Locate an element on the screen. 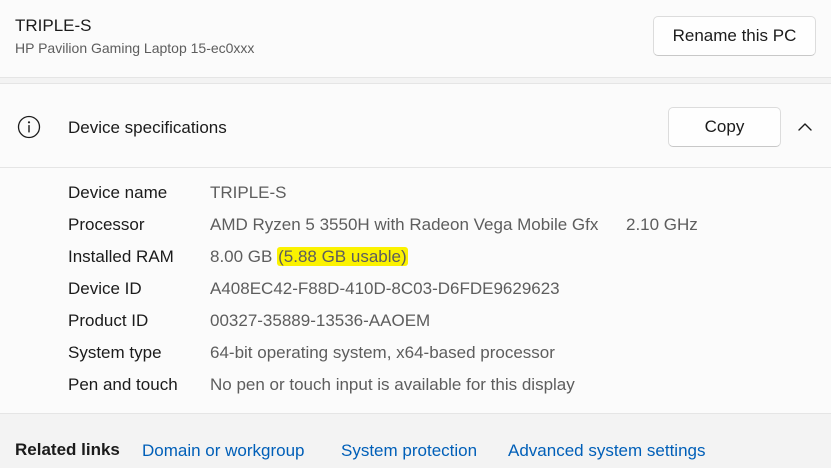  link-advanced-system-settings: Advanced system settings is located at coordinates (606, 451).